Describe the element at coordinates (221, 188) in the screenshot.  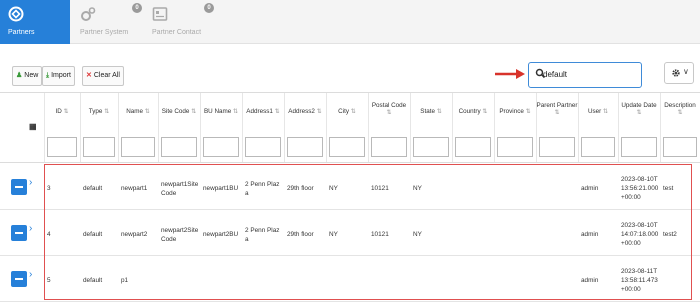
I see `cell-bu-name: newpart1BU` at that location.